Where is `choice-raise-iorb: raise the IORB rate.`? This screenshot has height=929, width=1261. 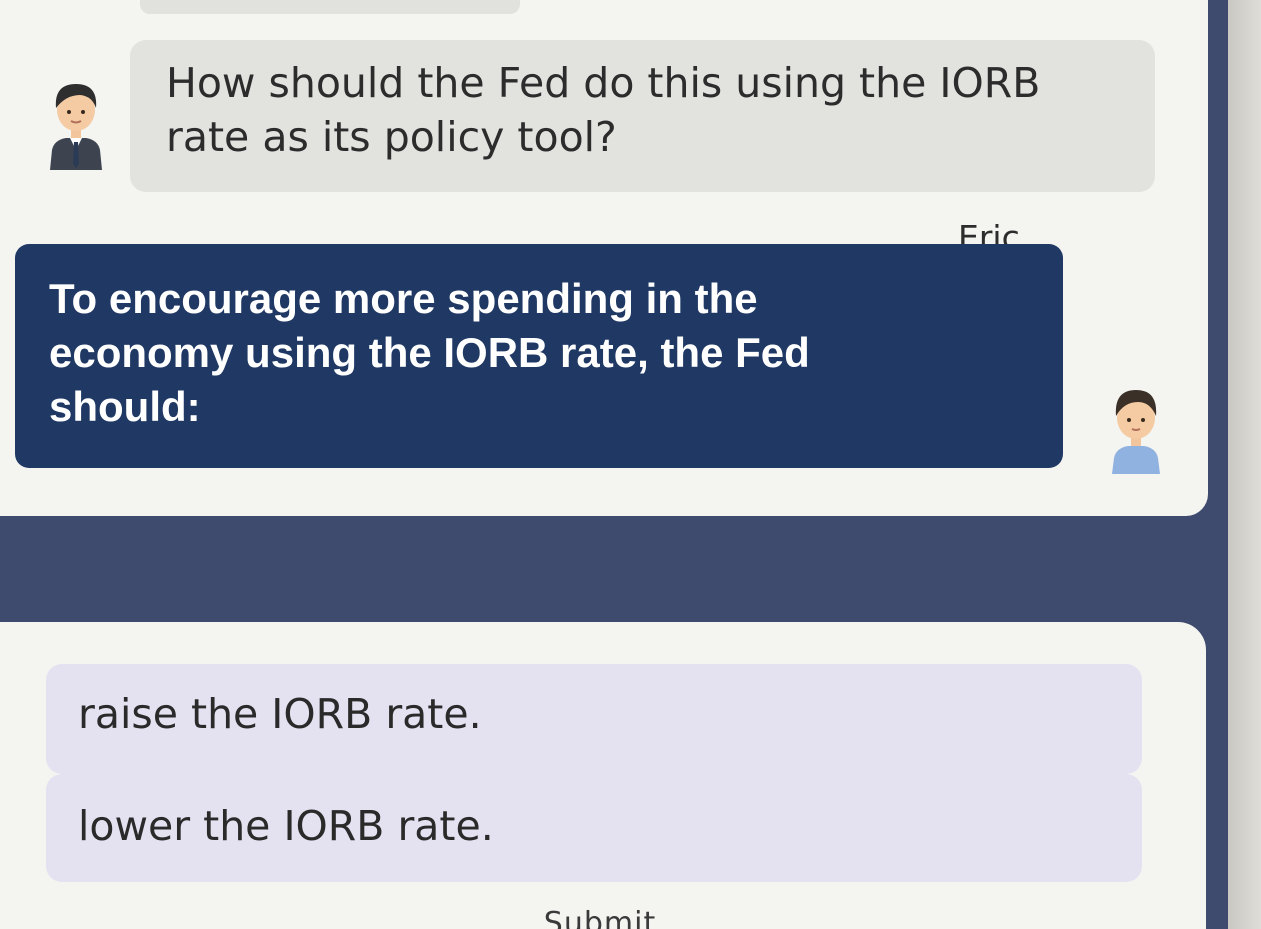 choice-raise-iorb: raise the IORB rate. is located at coordinates (594, 719).